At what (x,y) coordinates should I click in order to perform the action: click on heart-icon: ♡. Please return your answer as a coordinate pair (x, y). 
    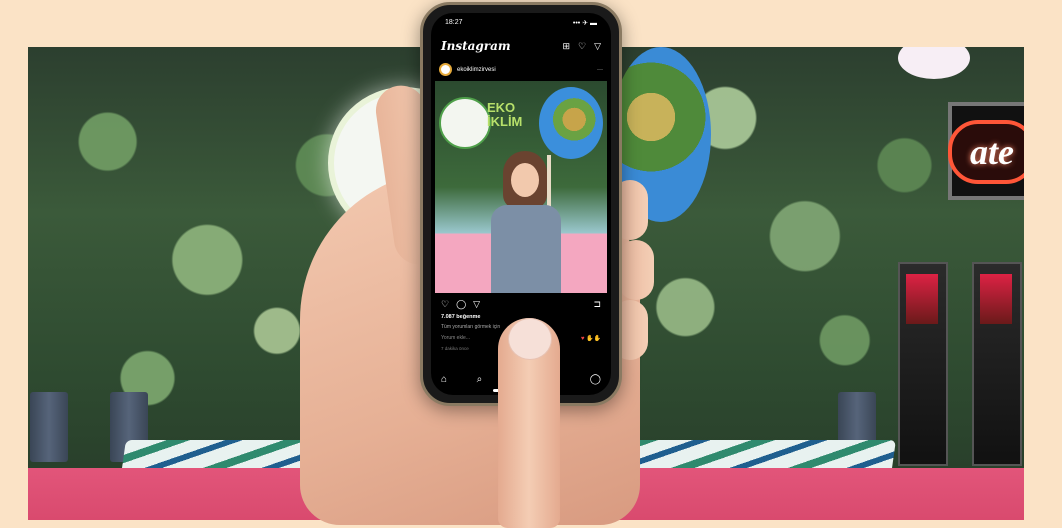
    Looking at the image, I should click on (582, 46).